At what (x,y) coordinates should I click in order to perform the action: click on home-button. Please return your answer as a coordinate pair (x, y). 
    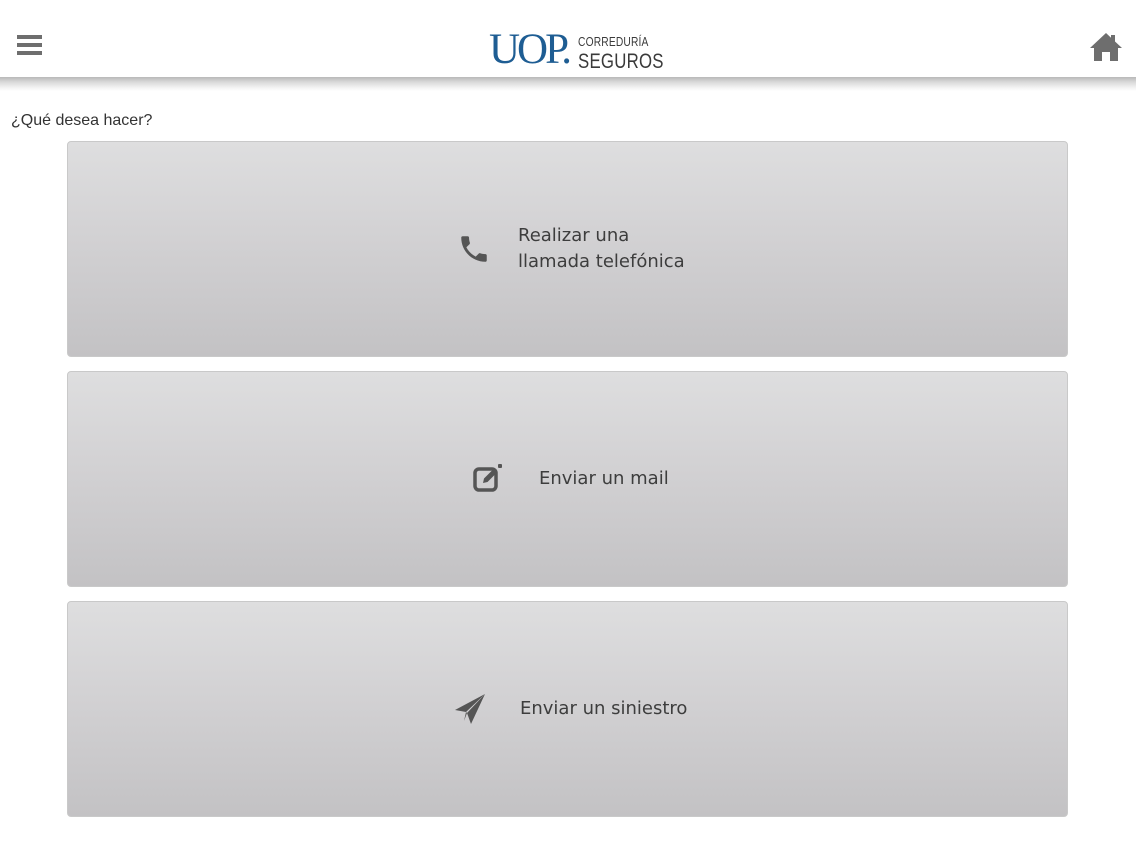
    Looking at the image, I should click on (1106, 47).